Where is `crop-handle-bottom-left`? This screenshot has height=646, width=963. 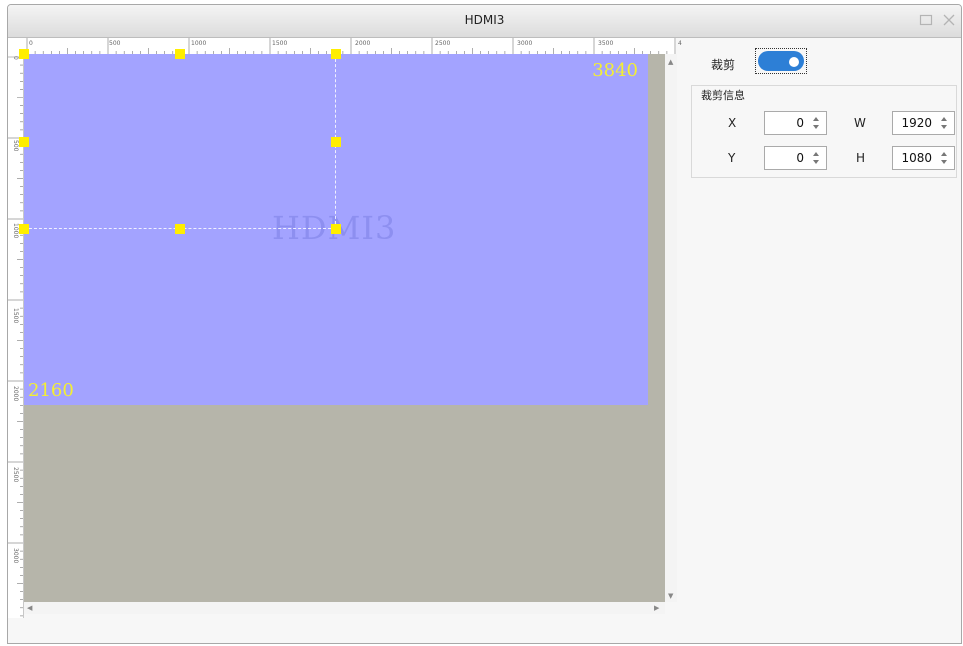
crop-handle-bottom-left is located at coordinates (24, 229).